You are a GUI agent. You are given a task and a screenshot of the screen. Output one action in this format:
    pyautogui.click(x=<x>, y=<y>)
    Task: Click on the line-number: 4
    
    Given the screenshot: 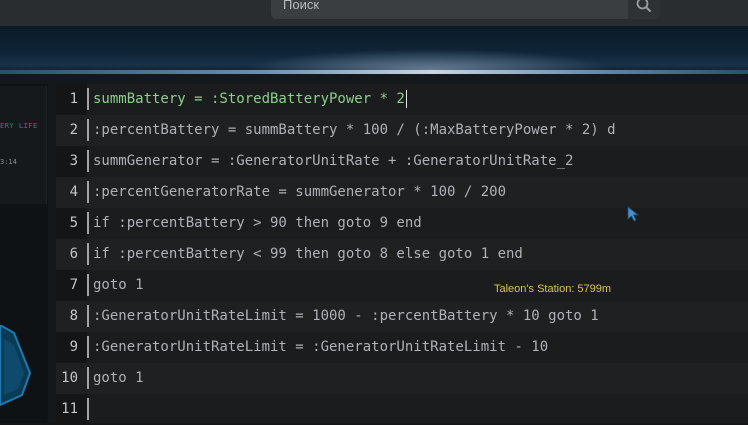 What is the action you would take?
    pyautogui.click(x=73, y=192)
    